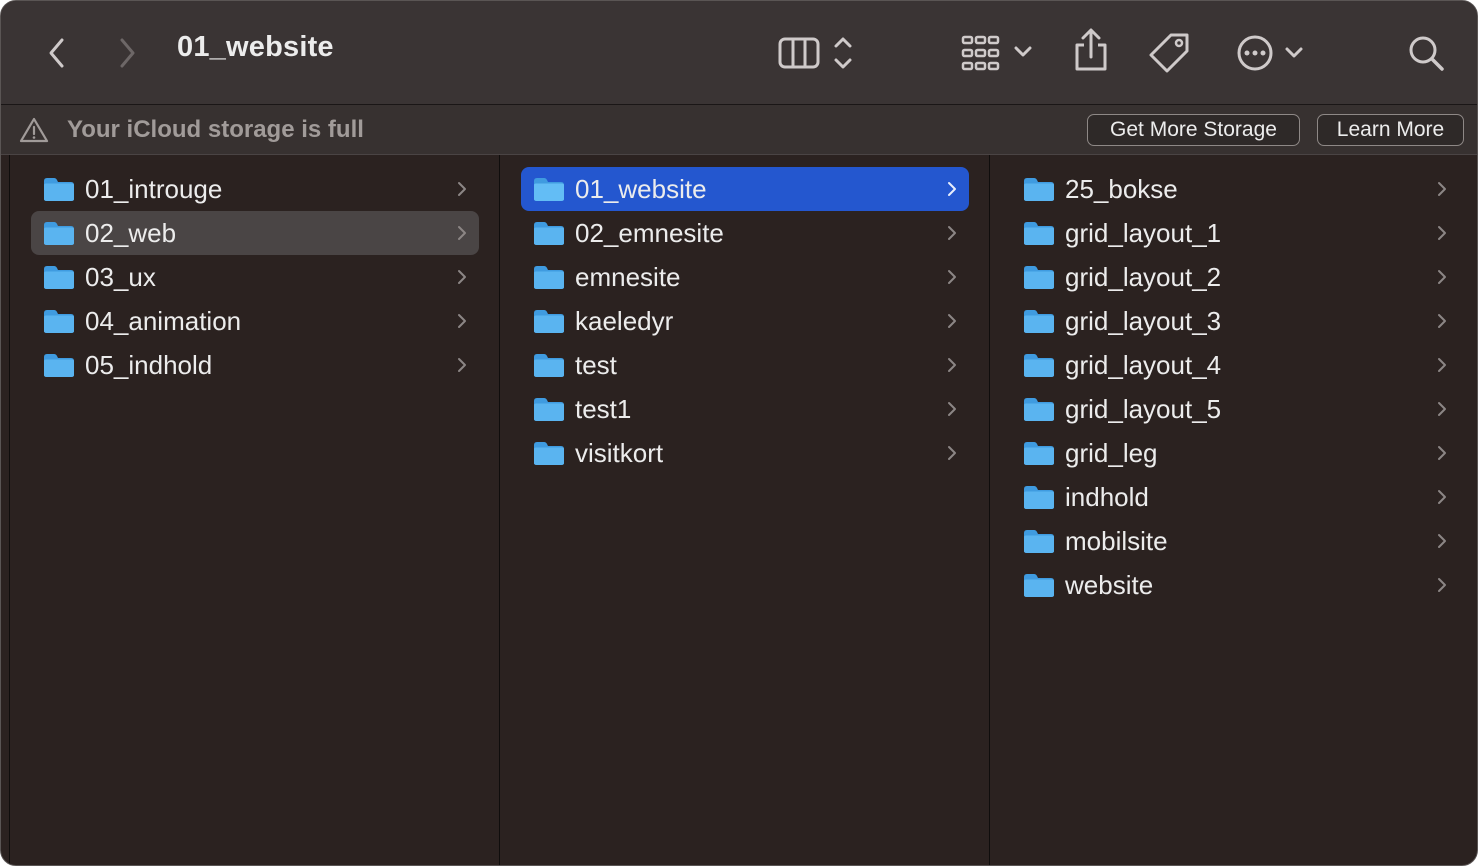  What do you see at coordinates (1121, 189) in the screenshot?
I see `folder-label: 25_bokse` at bounding box center [1121, 189].